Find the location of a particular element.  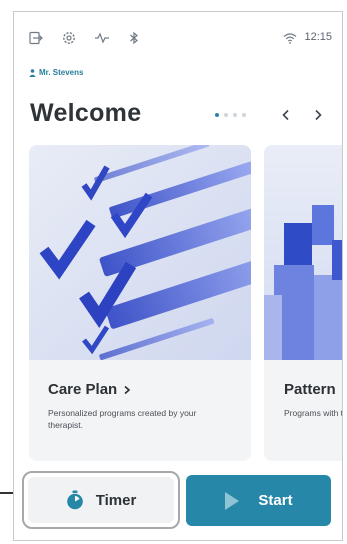

user-icon is located at coordinates (32, 72).